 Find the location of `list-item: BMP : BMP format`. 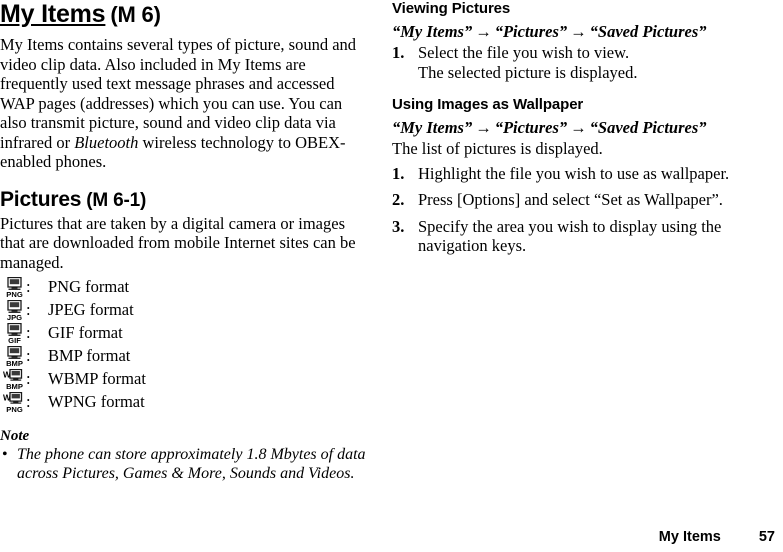

list-item: BMP : BMP format is located at coordinates (186, 356).